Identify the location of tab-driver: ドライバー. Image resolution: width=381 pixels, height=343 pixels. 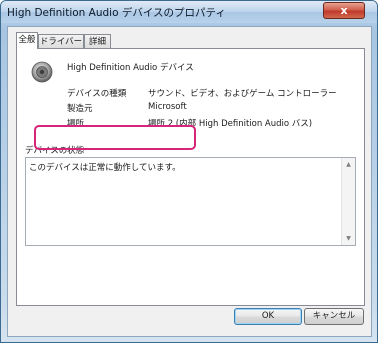
(61, 41).